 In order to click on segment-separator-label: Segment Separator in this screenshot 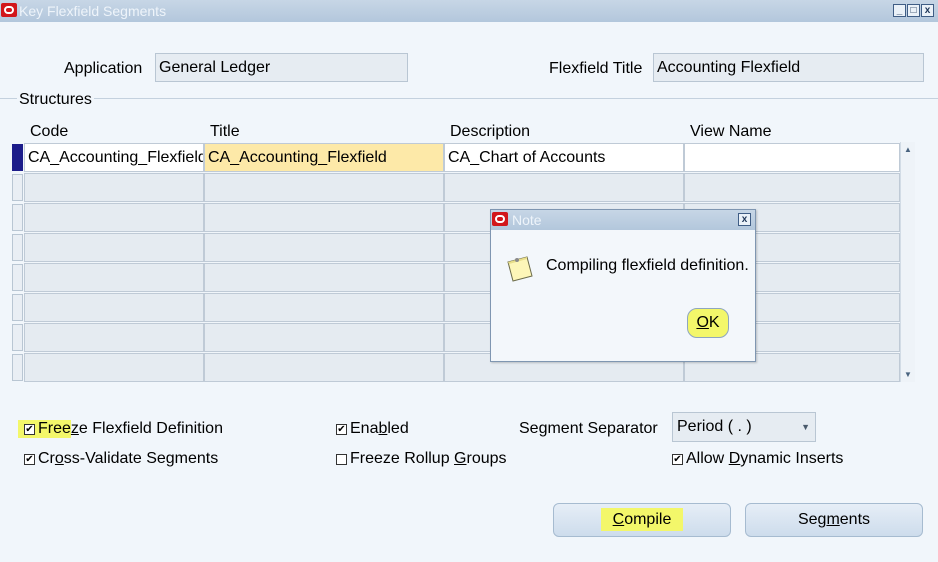, I will do `click(588, 428)`.